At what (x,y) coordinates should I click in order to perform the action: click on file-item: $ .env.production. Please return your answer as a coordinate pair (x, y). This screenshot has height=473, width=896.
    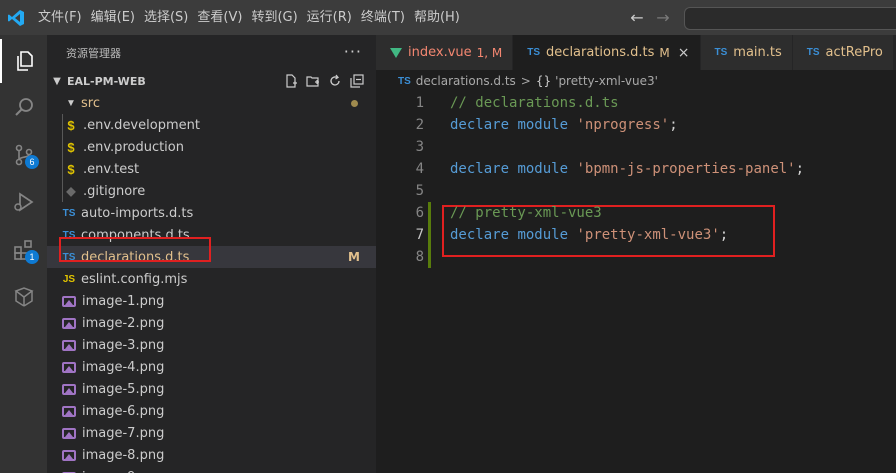
    Looking at the image, I should click on (211, 147).